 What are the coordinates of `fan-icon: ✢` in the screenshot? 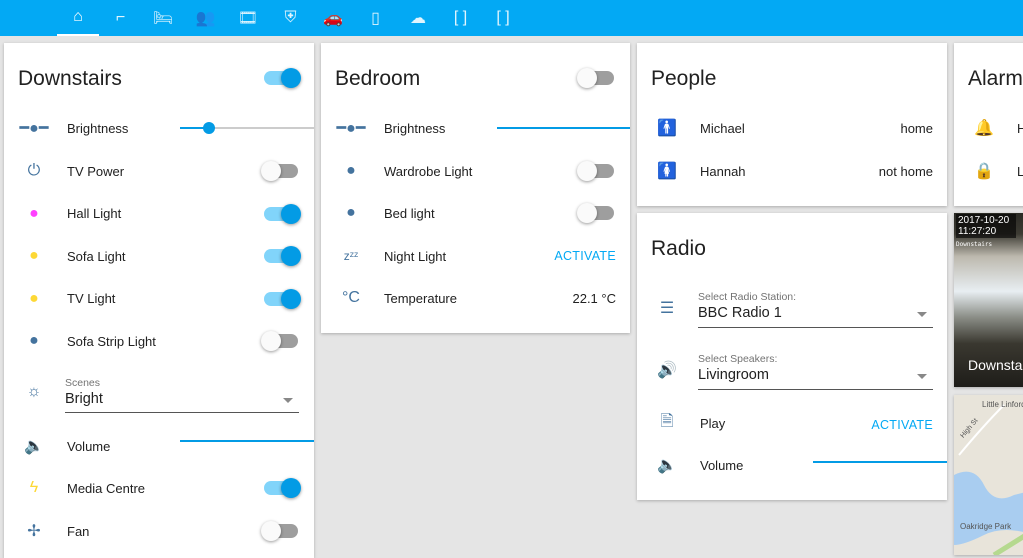 It's located at (34, 531).